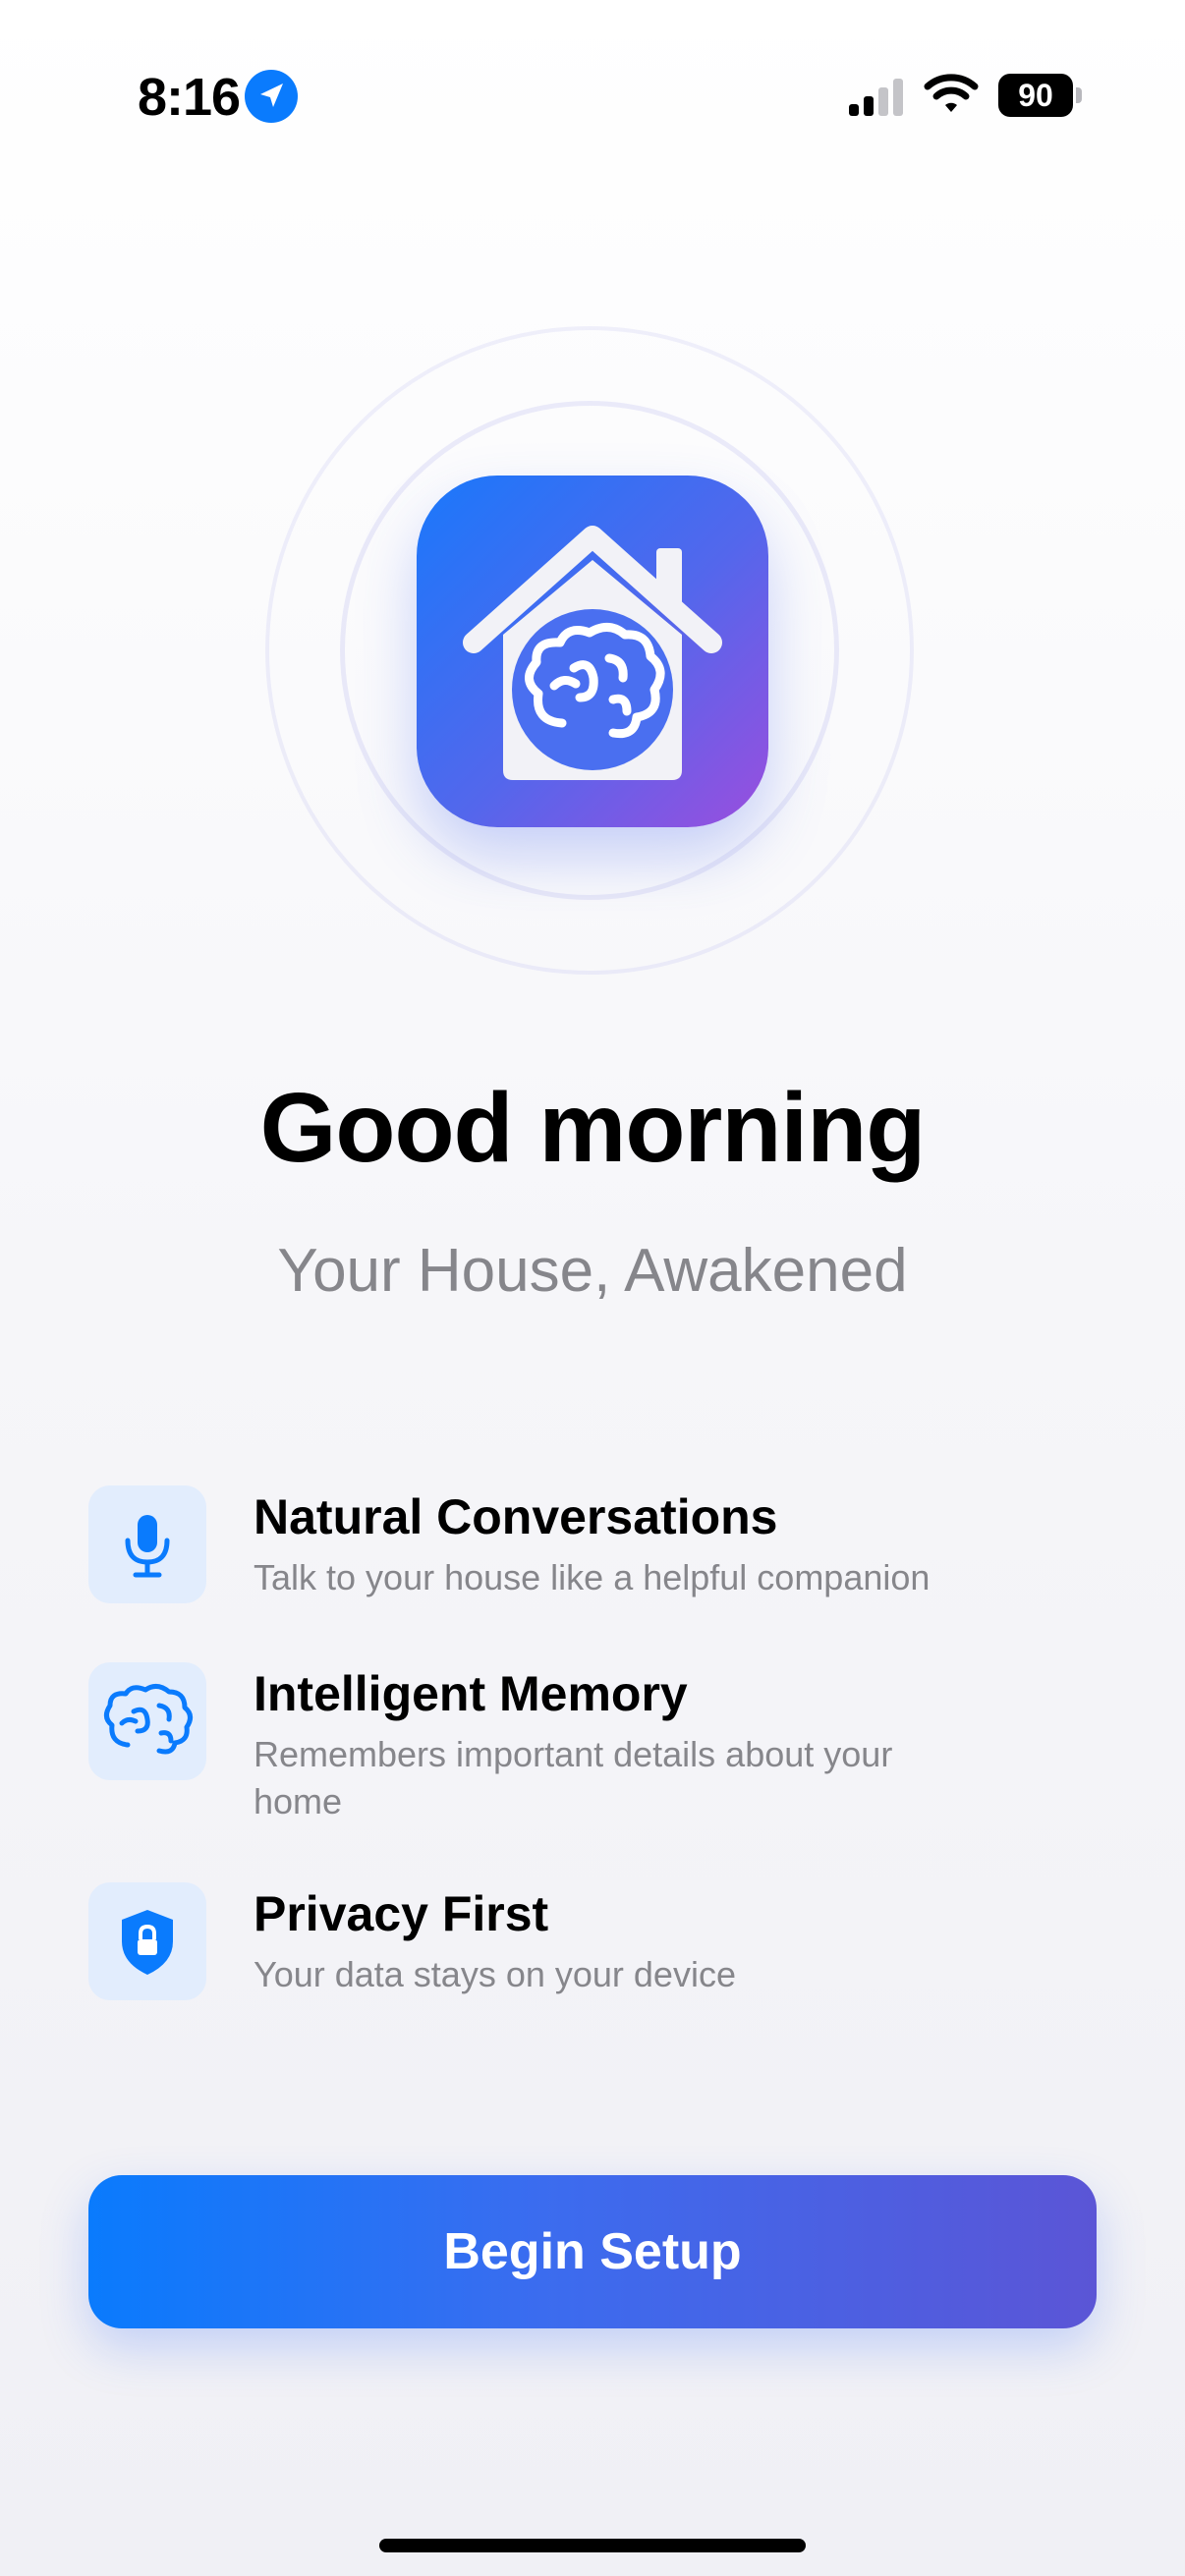 This screenshot has height=2576, width=1185. I want to click on feature-title: Intelligent Memory, so click(471, 1693).